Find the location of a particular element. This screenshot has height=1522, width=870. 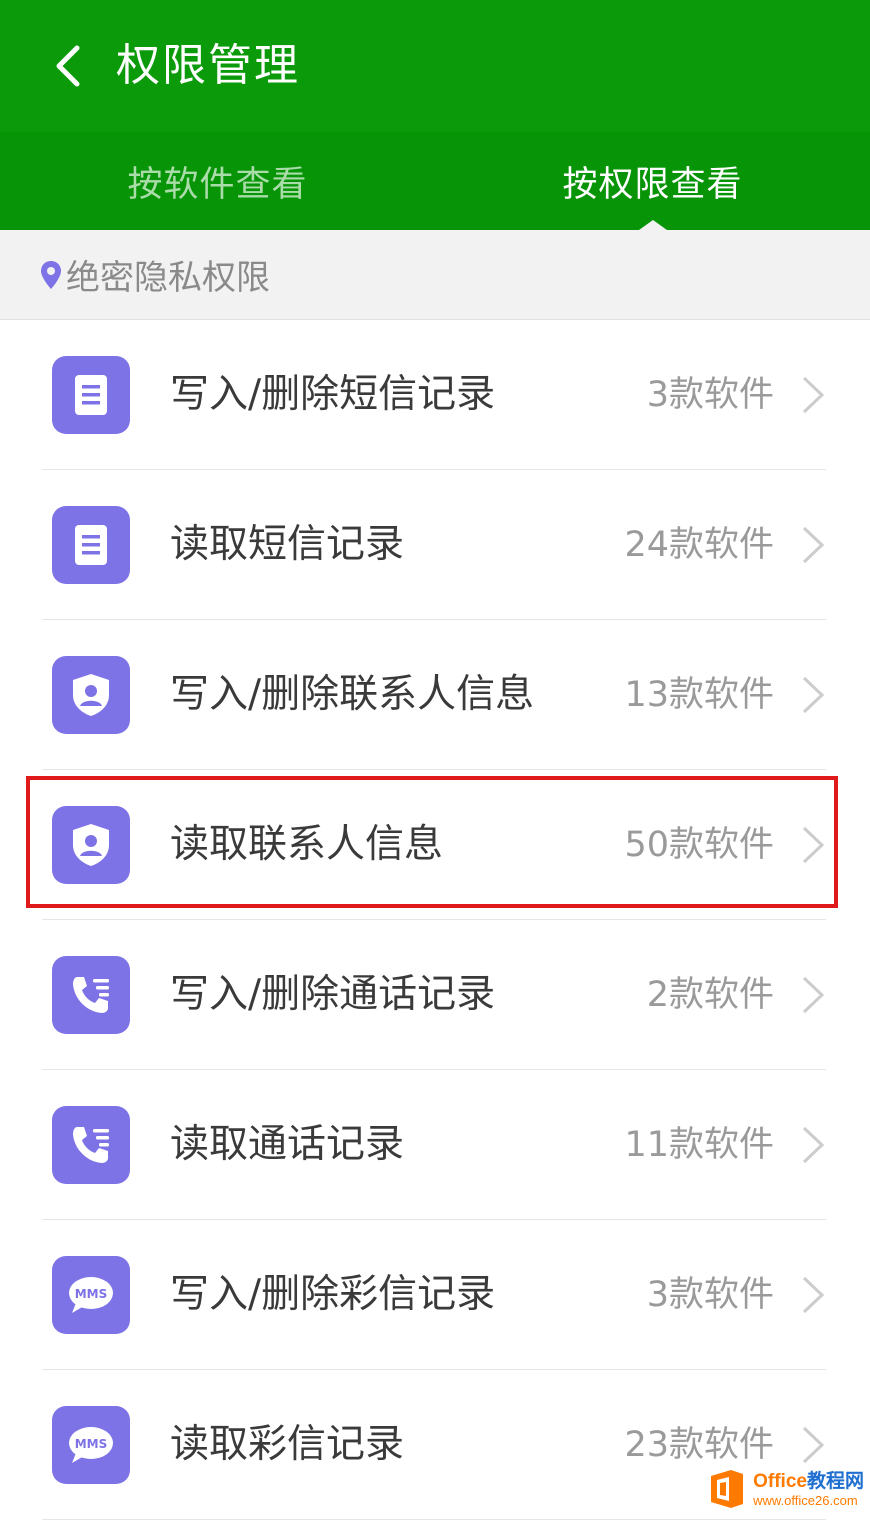

app-count: 13款软件 is located at coordinates (699, 695).